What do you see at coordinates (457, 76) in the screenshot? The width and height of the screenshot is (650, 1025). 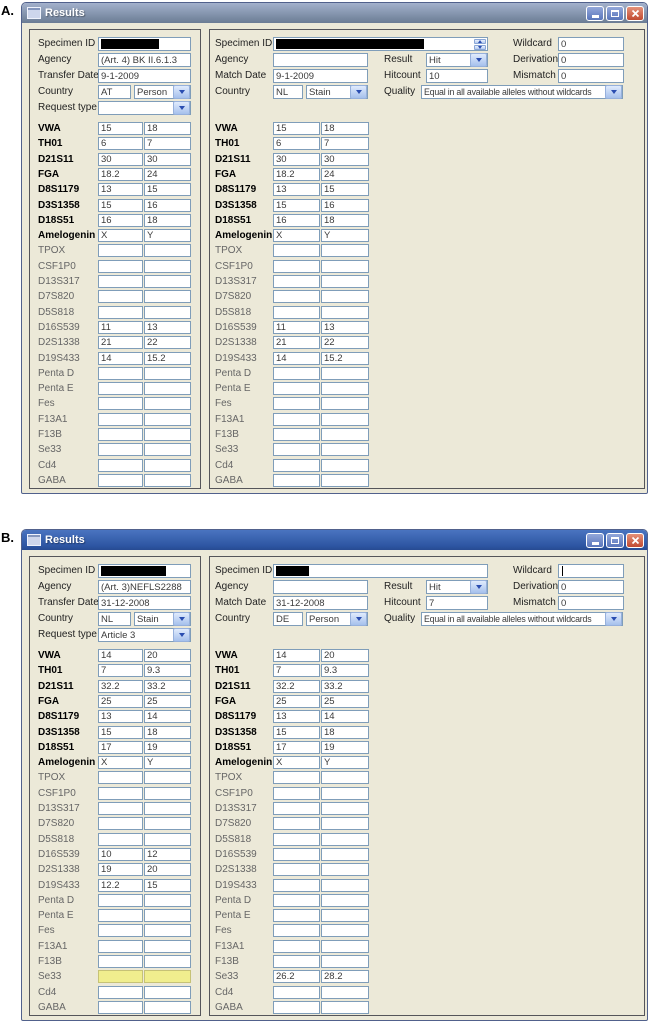 I see `hitcount-field: 10` at bounding box center [457, 76].